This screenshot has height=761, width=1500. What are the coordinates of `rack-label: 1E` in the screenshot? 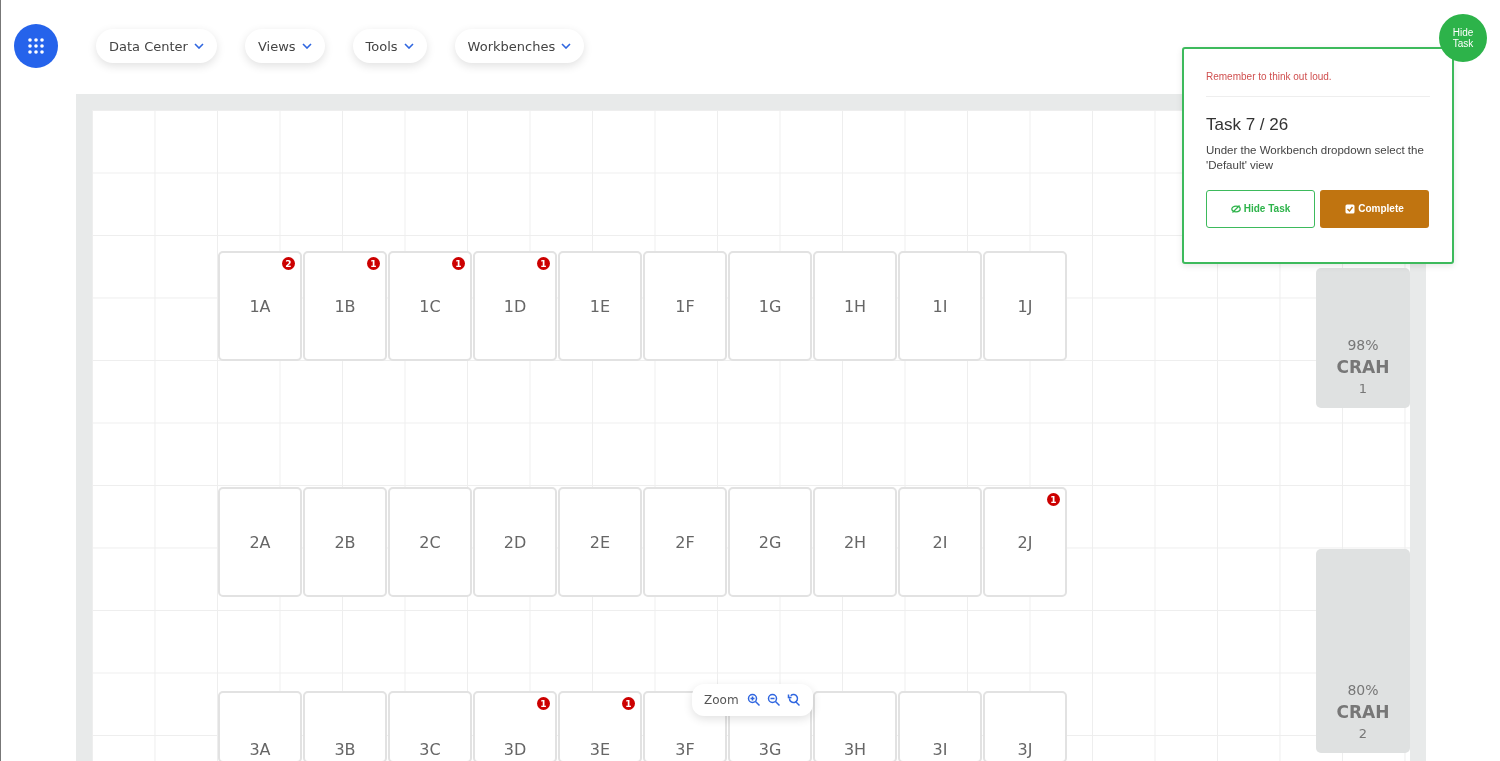 It's located at (600, 306).